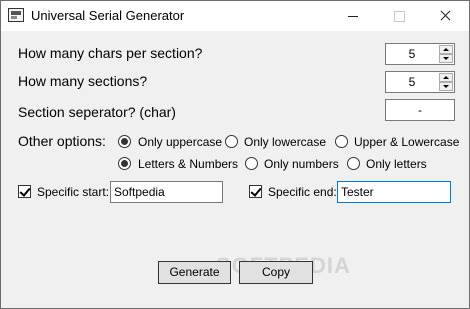  What do you see at coordinates (446, 86) in the screenshot?
I see `sections-down-arrow-icon` at bounding box center [446, 86].